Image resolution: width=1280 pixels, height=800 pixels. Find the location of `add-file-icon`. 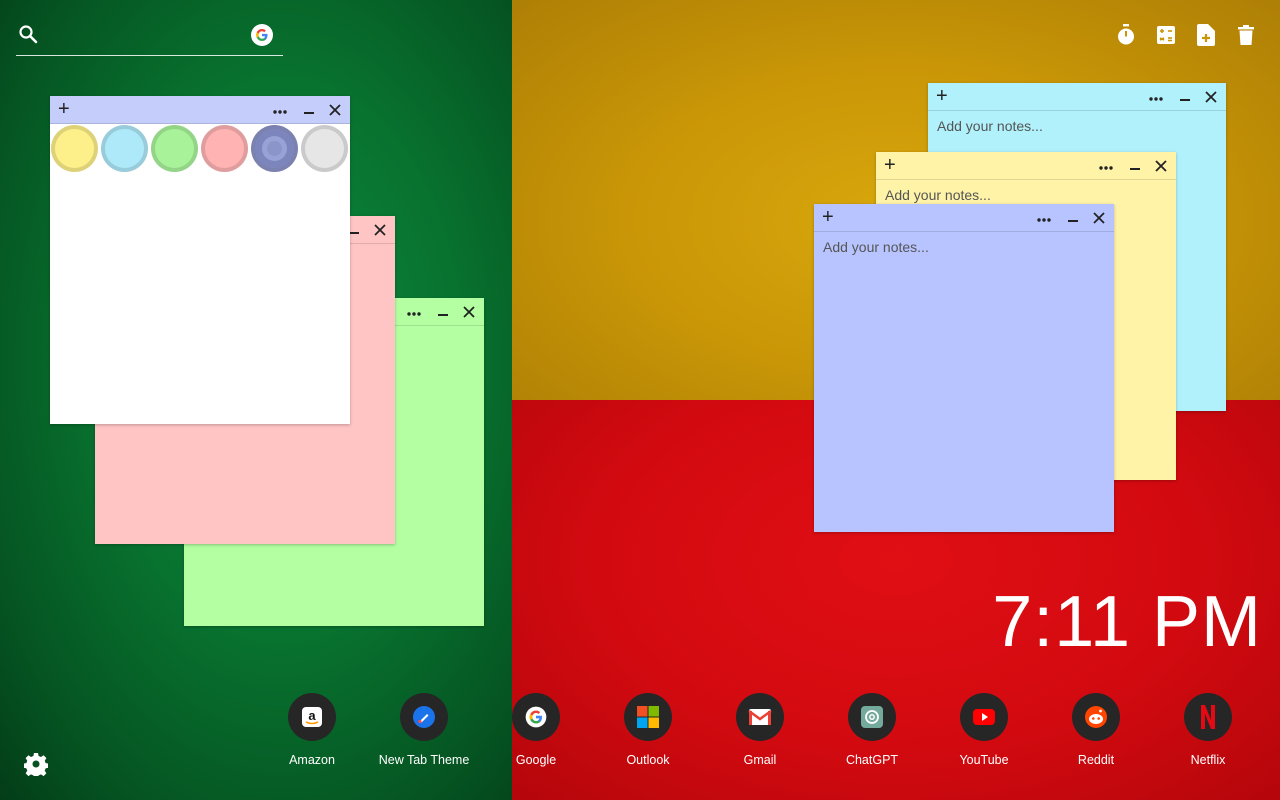

add-file-icon is located at coordinates (1206, 35).